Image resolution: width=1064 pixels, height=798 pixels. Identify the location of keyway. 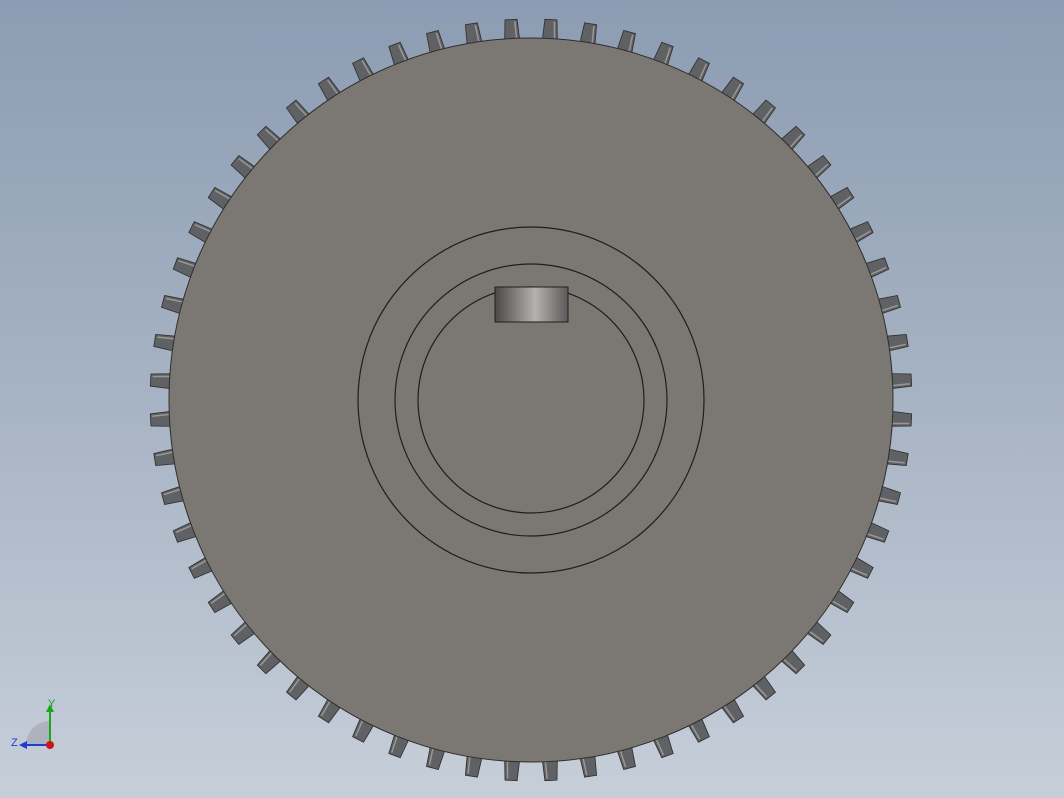
(531, 304).